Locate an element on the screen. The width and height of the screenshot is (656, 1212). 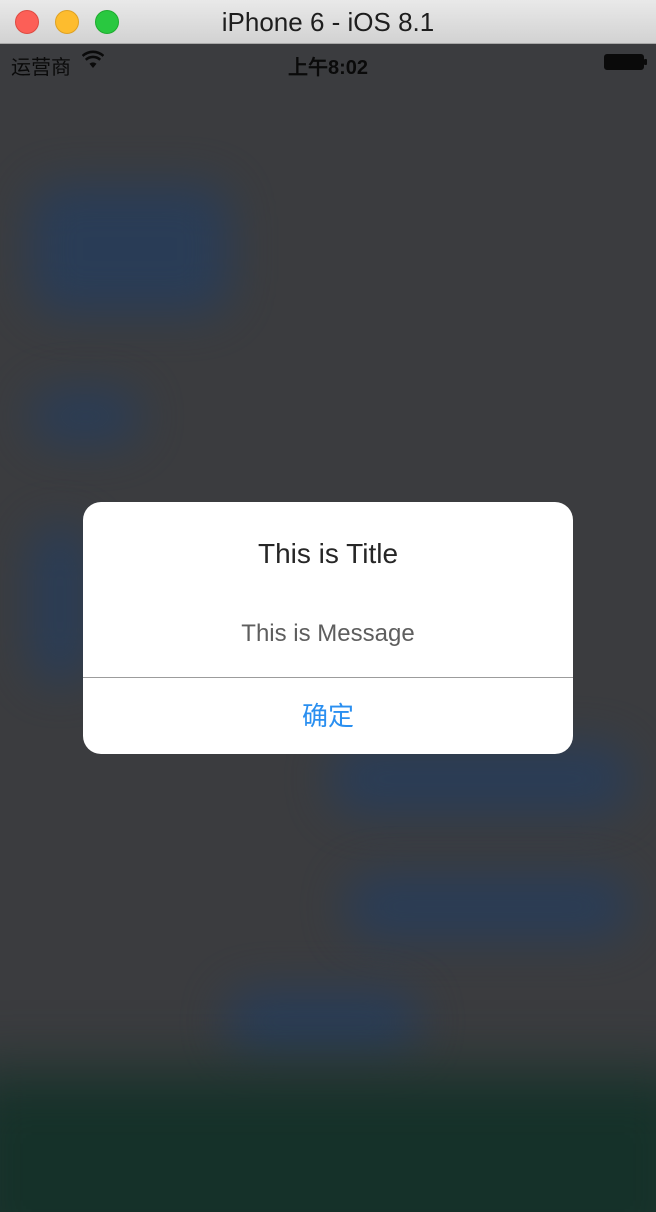
confirm-button: 确定 is located at coordinates (328, 716).